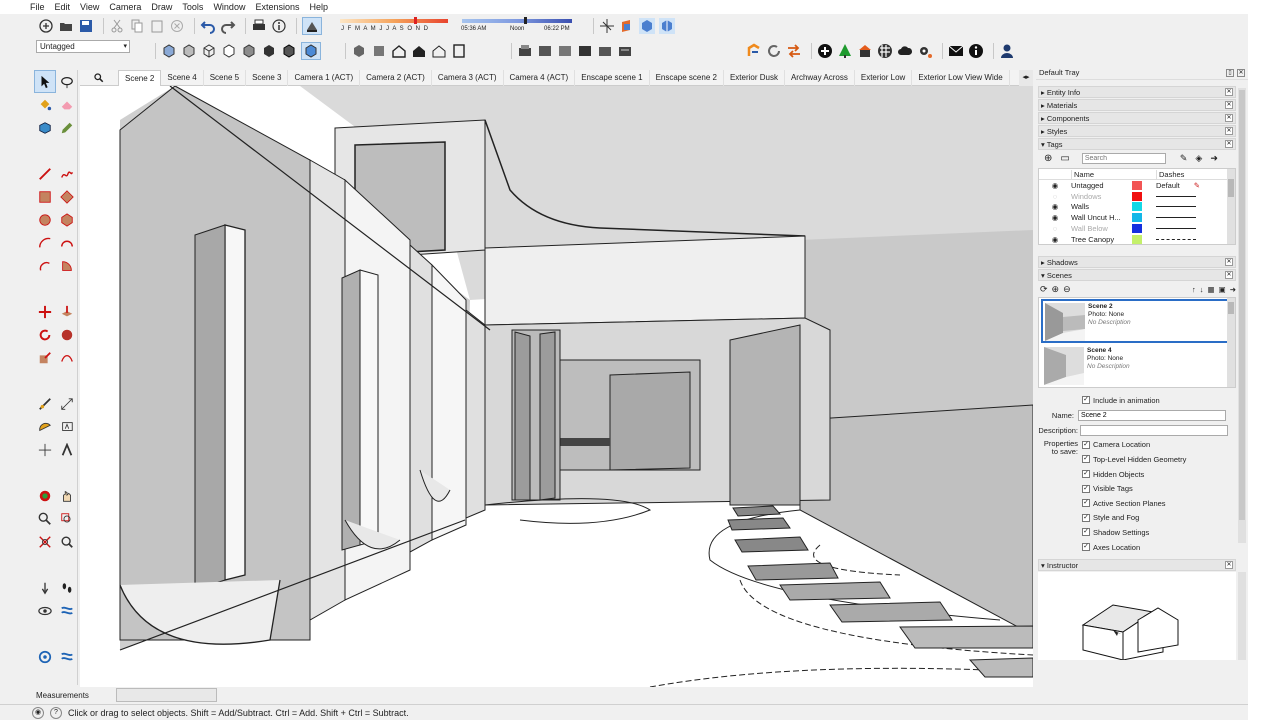 Image resolution: width=1280 pixels, height=720 pixels. What do you see at coordinates (311, 51) in the screenshot?
I see `selected-style-icon` at bounding box center [311, 51].